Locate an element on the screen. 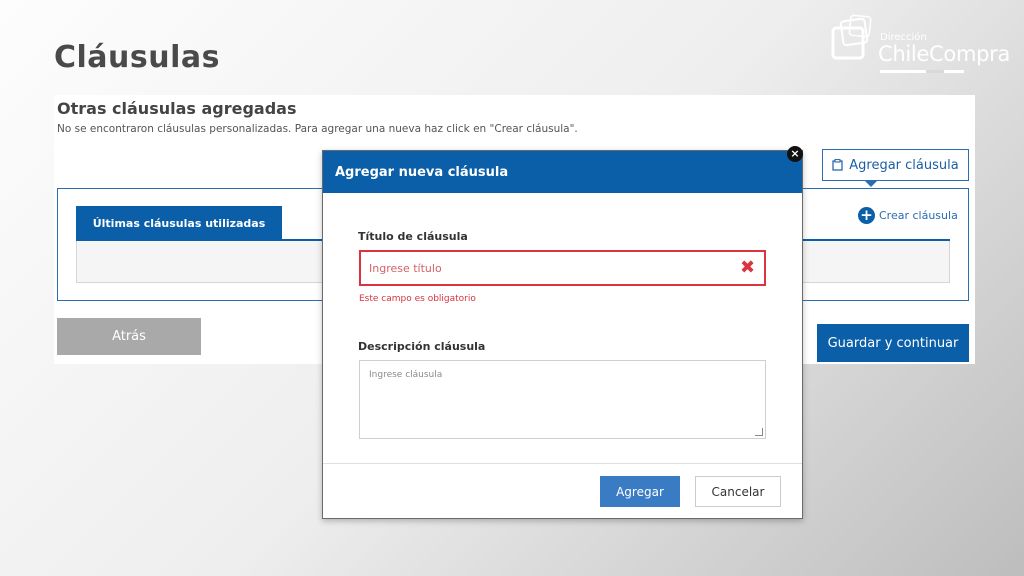  clause-description-label: Descripción cláusula is located at coordinates (422, 346).